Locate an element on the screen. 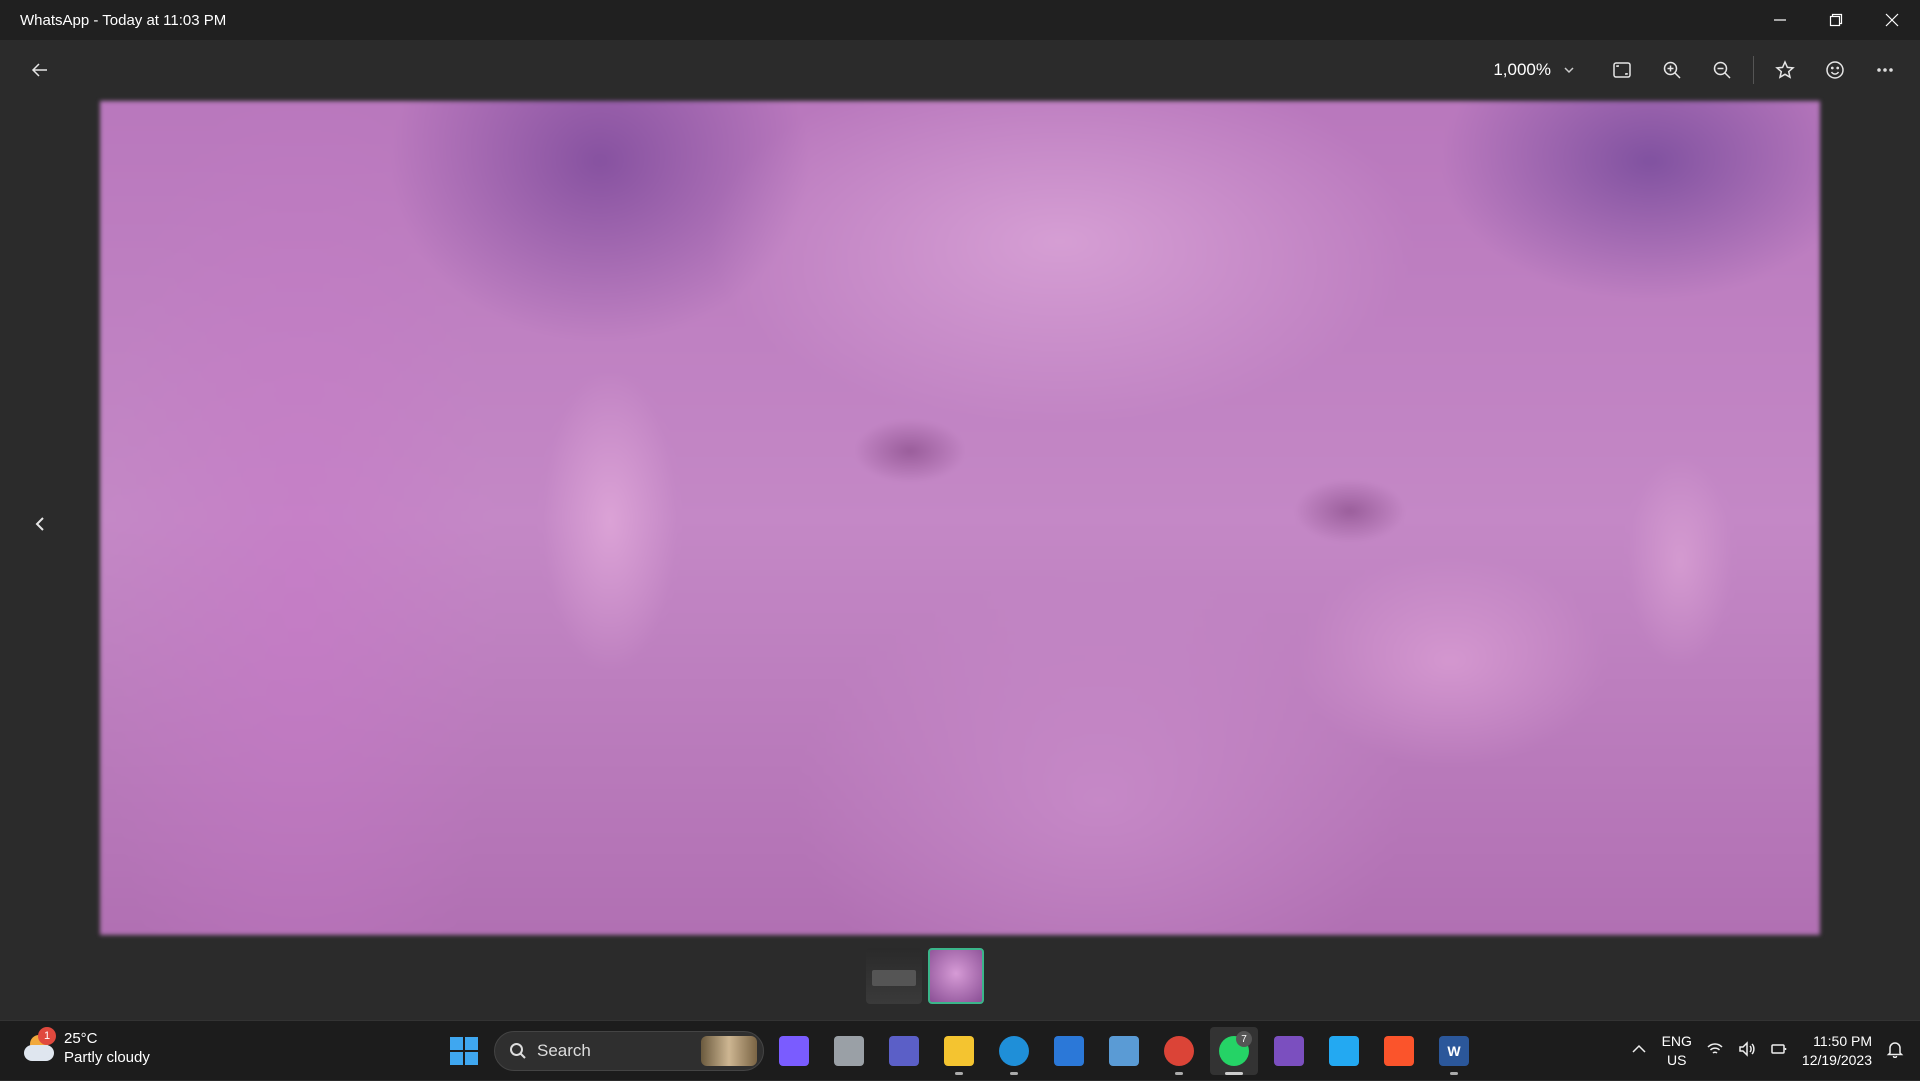 The image size is (1920, 1081). word-icon: W is located at coordinates (1454, 1051).